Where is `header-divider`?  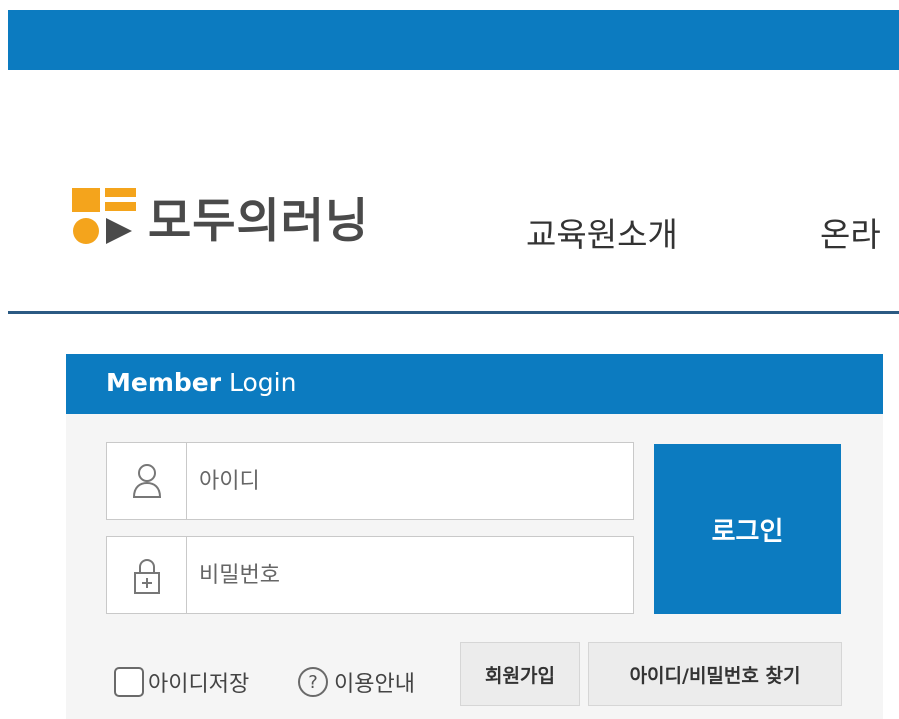 header-divider is located at coordinates (453, 312).